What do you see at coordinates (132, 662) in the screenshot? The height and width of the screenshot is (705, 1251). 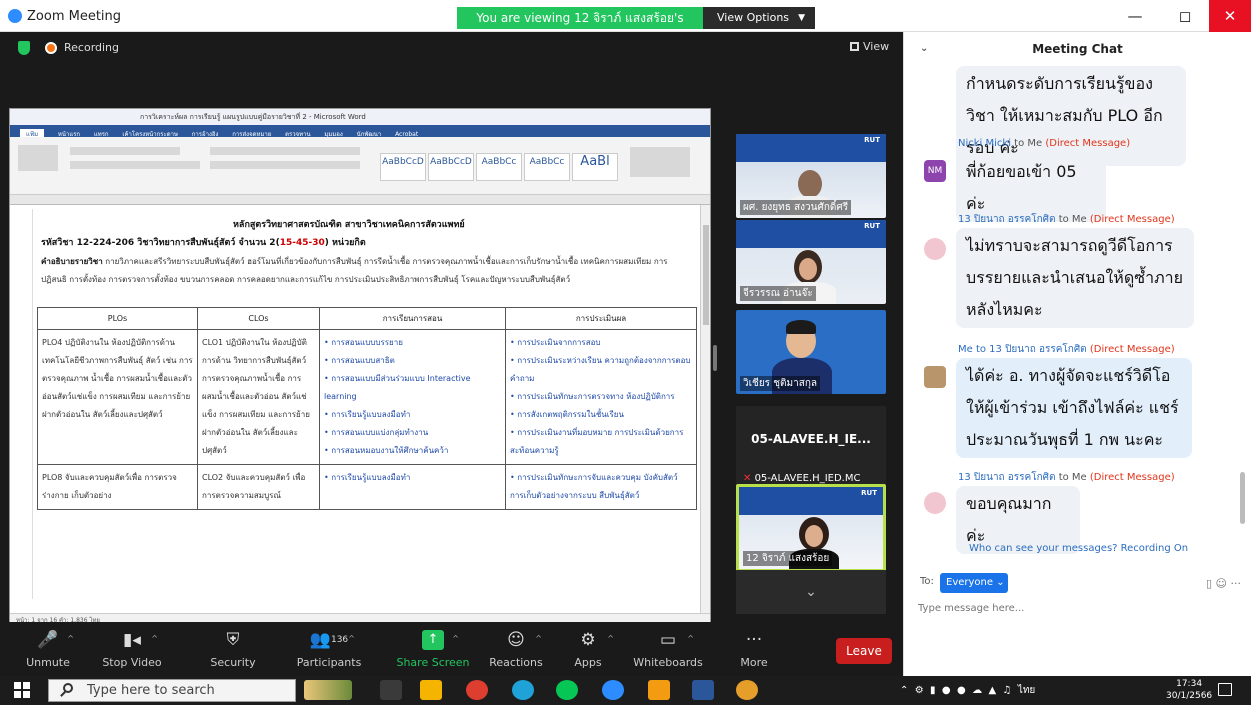 I see `stop-video-label: Stop Video` at bounding box center [132, 662].